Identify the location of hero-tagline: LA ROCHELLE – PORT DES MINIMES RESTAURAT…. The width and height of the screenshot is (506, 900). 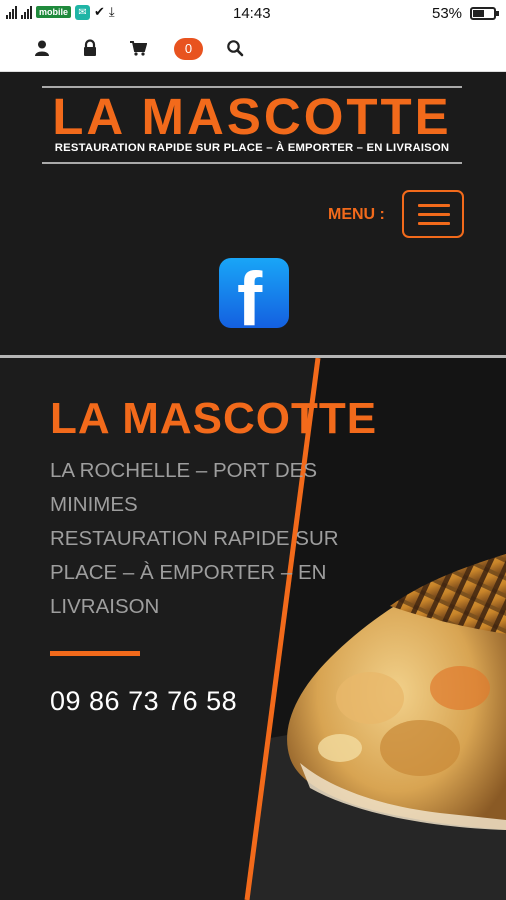
(210, 539).